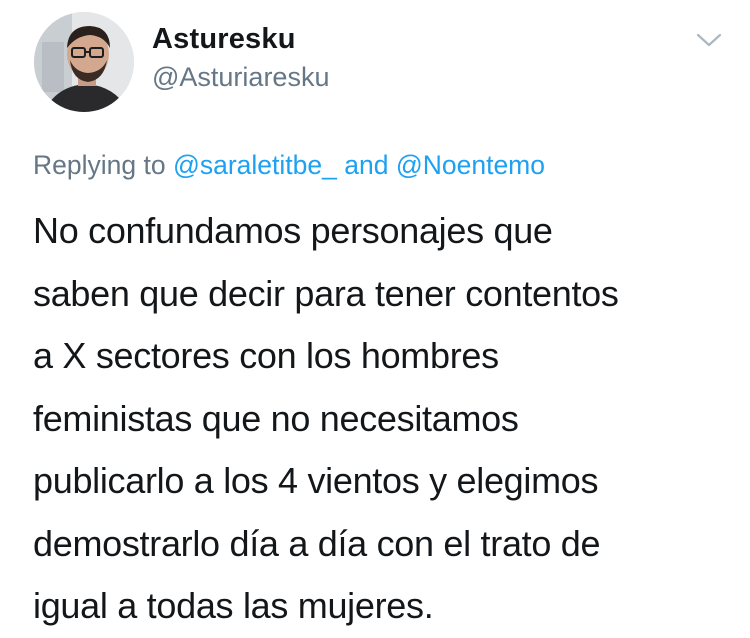 This screenshot has height=638, width=750. What do you see at coordinates (709, 40) in the screenshot?
I see `chevron-down-icon` at bounding box center [709, 40].